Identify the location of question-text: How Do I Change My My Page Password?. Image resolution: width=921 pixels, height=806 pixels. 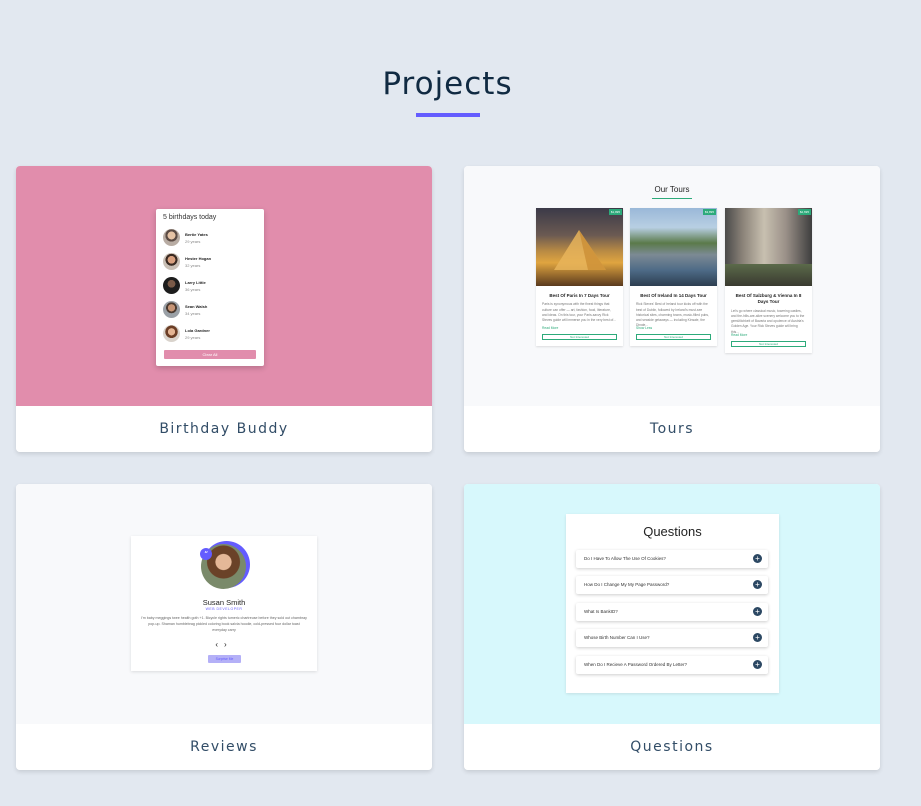
(627, 584).